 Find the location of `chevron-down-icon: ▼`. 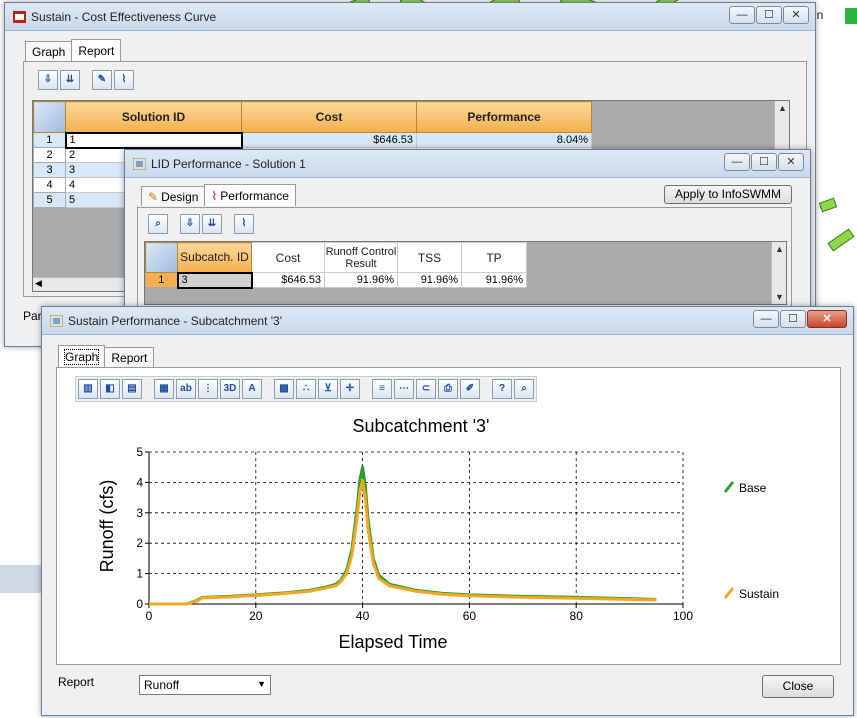

chevron-down-icon: ▼ is located at coordinates (261, 684).